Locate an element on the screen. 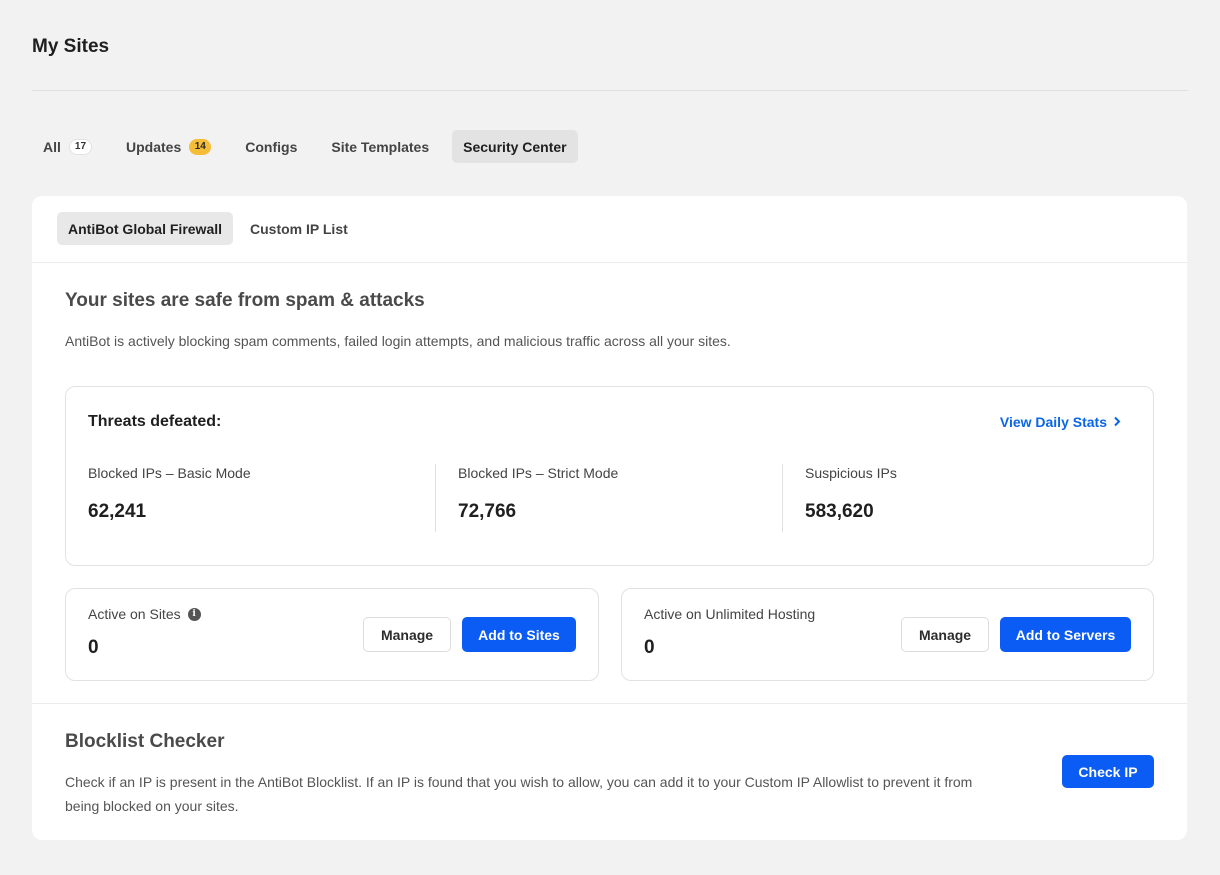 Image resolution: width=1220 pixels, height=875 pixels. active-sites-value: 0 is located at coordinates (93, 647).